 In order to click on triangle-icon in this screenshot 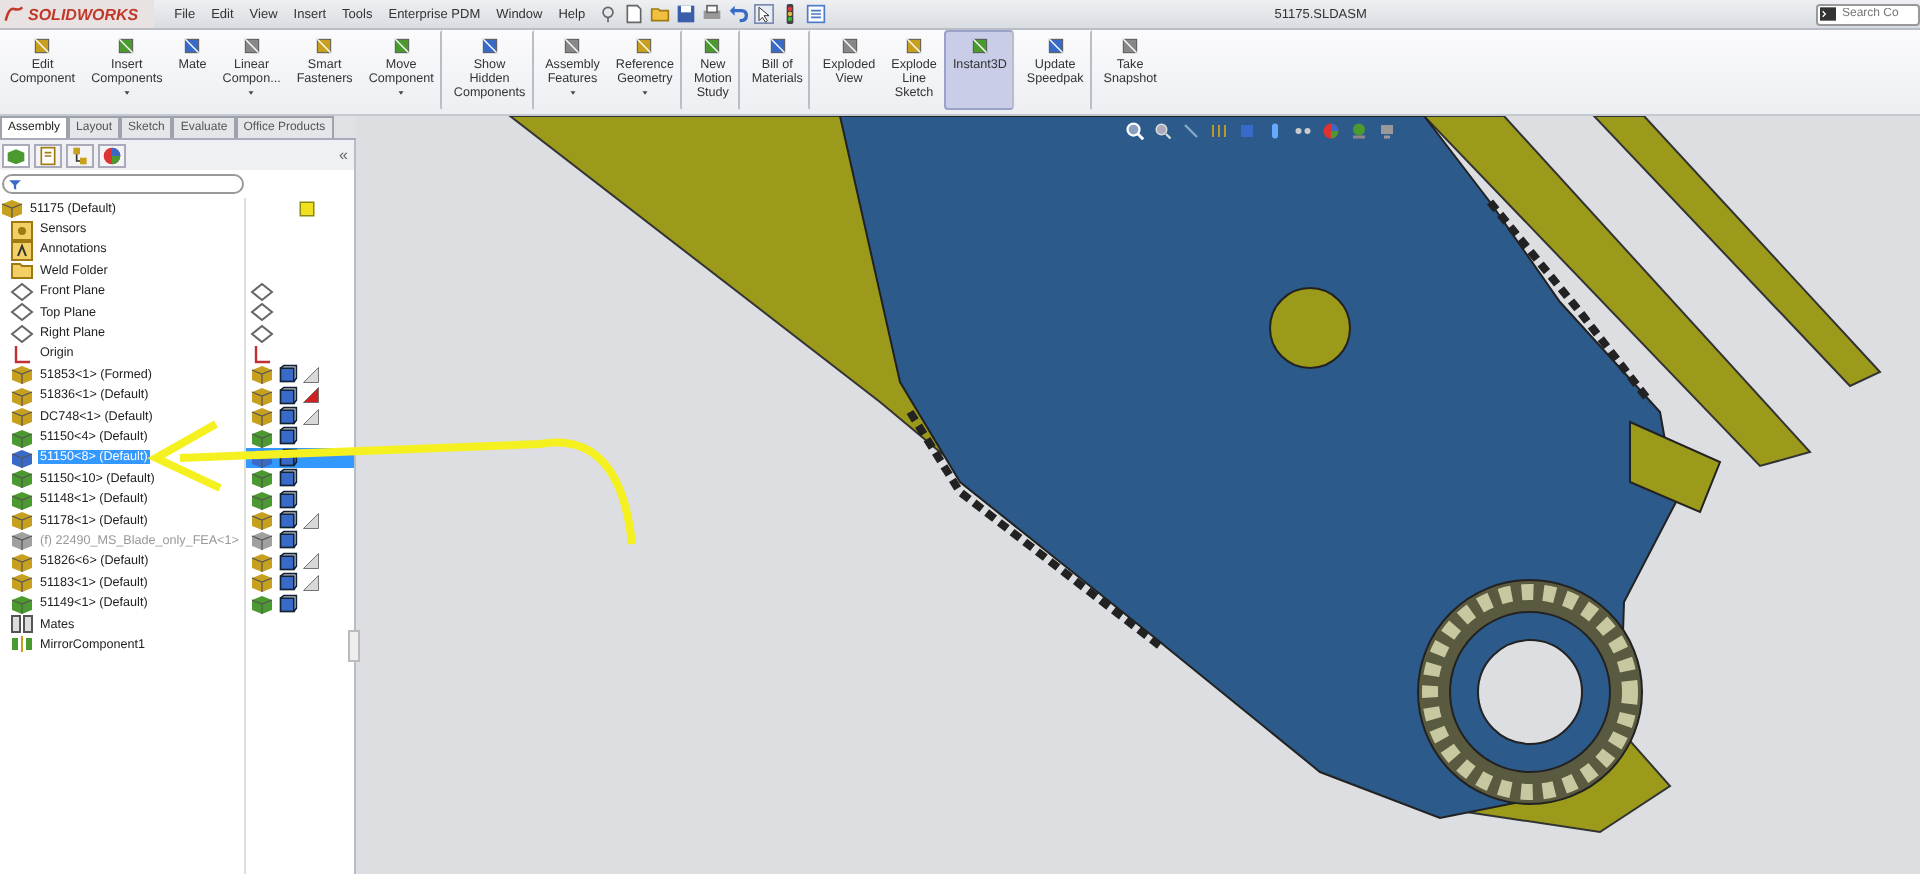, I will do `click(311, 520)`.